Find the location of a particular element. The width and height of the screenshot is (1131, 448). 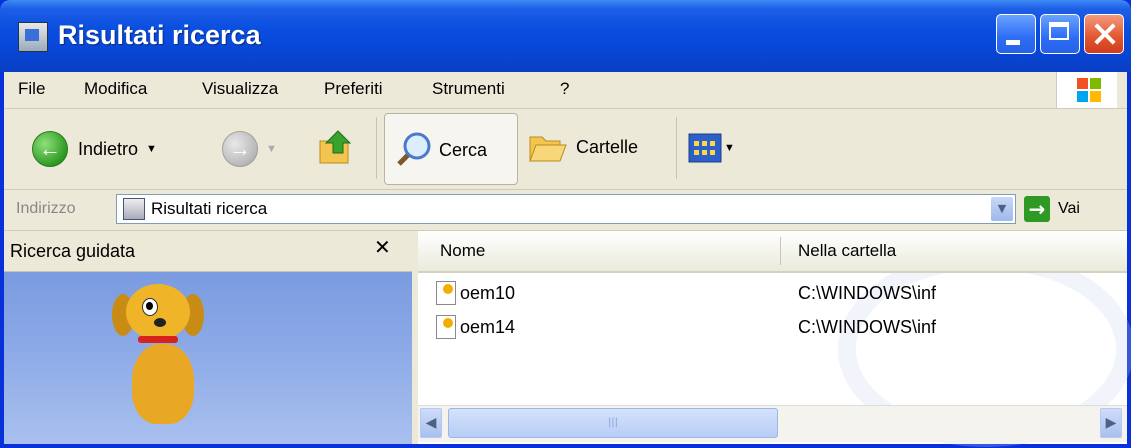

scroll-left-icon: ◀ is located at coordinates (431, 423).